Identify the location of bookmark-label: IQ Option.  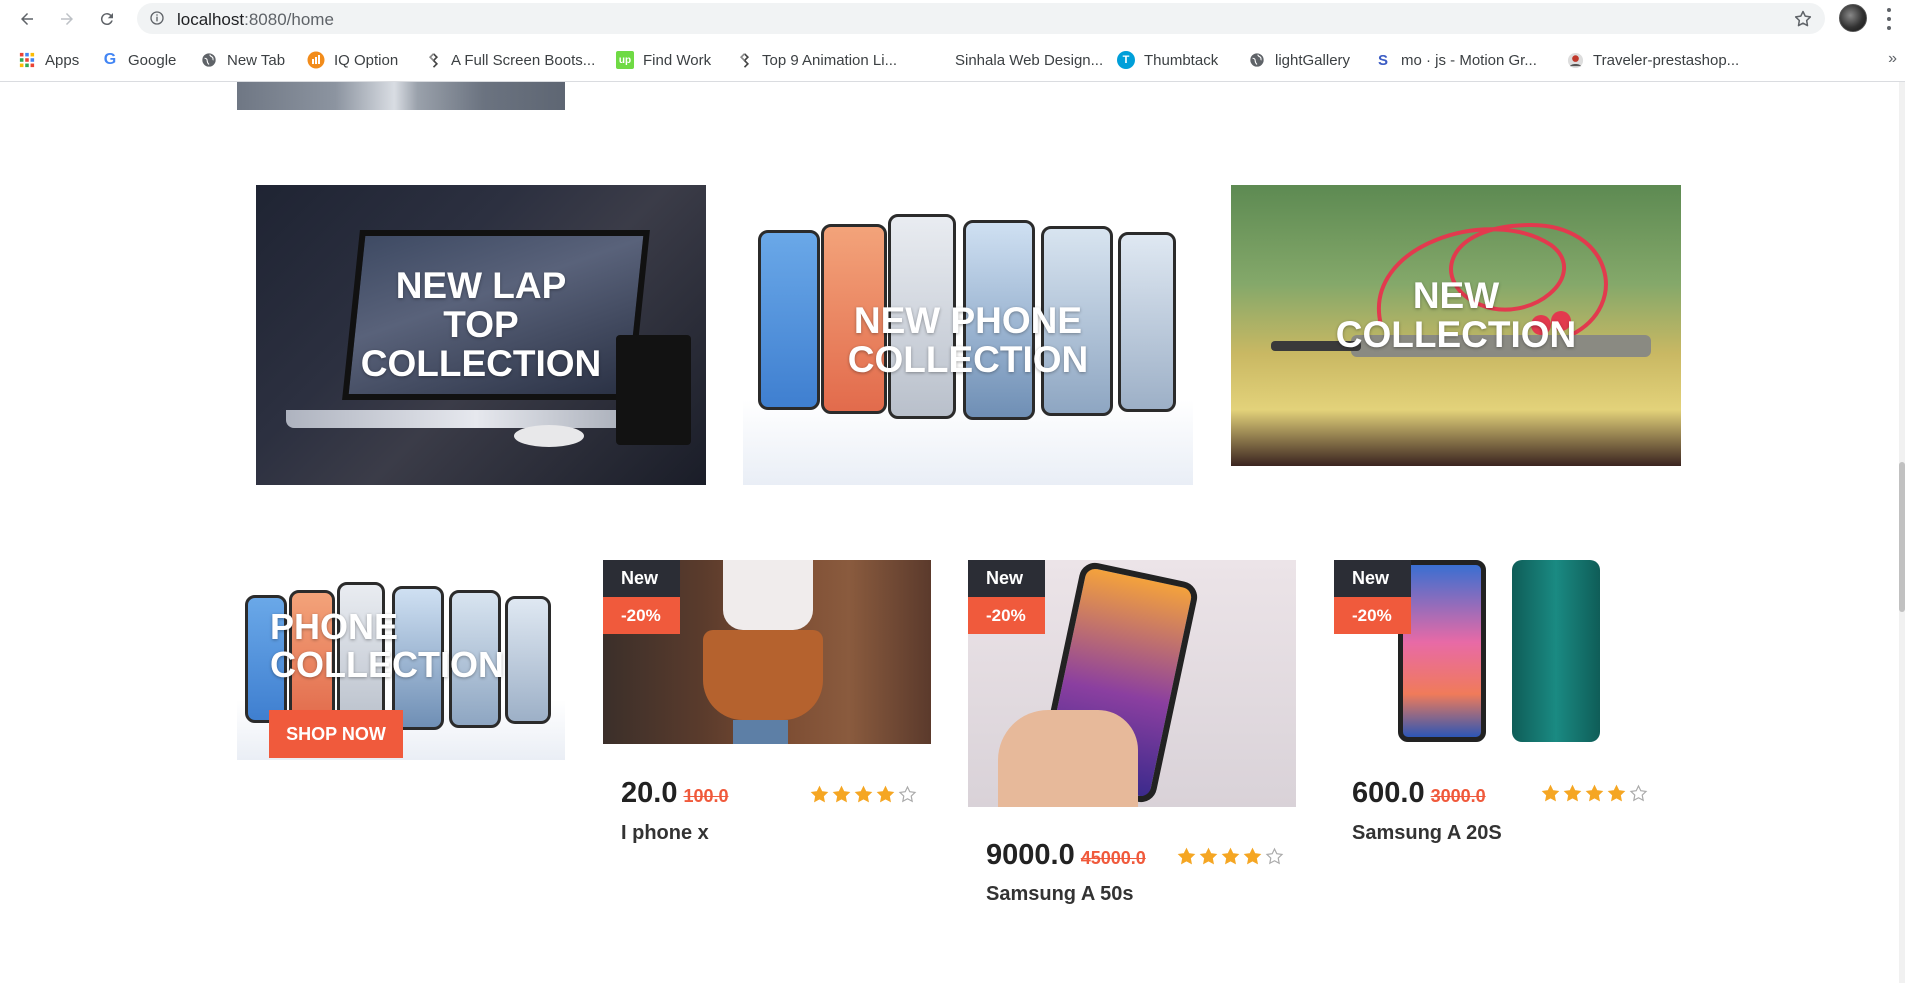
(366, 60).